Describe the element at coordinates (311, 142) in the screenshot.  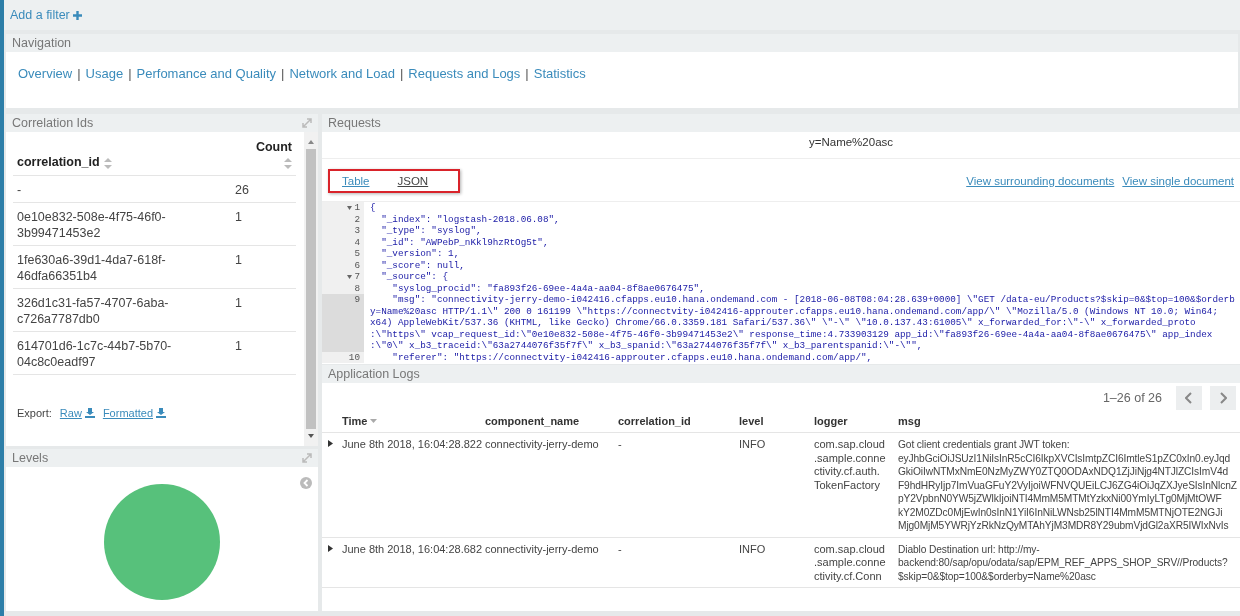
I see `scroll-up-icon` at that location.